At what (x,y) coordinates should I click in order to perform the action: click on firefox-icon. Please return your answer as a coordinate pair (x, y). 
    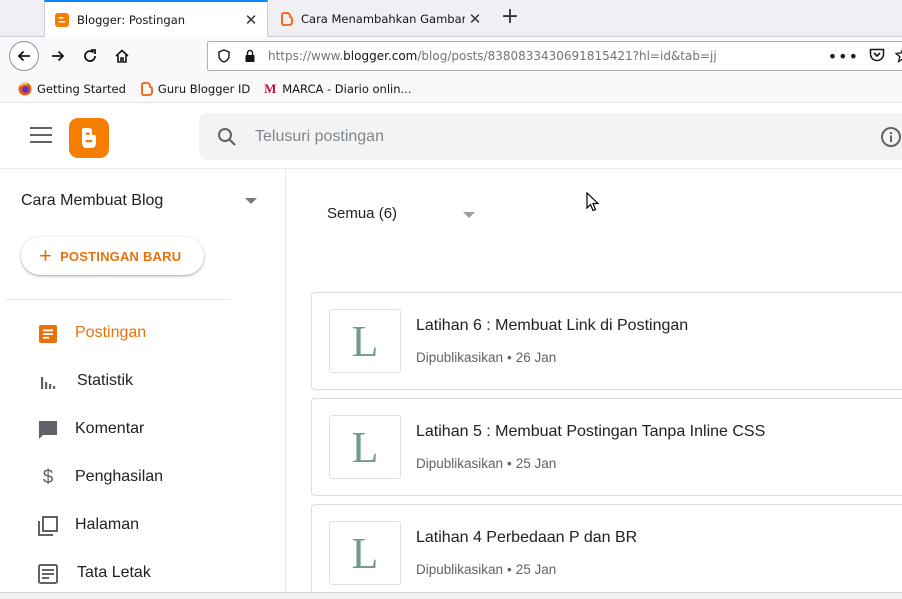
    Looking at the image, I should click on (25, 89).